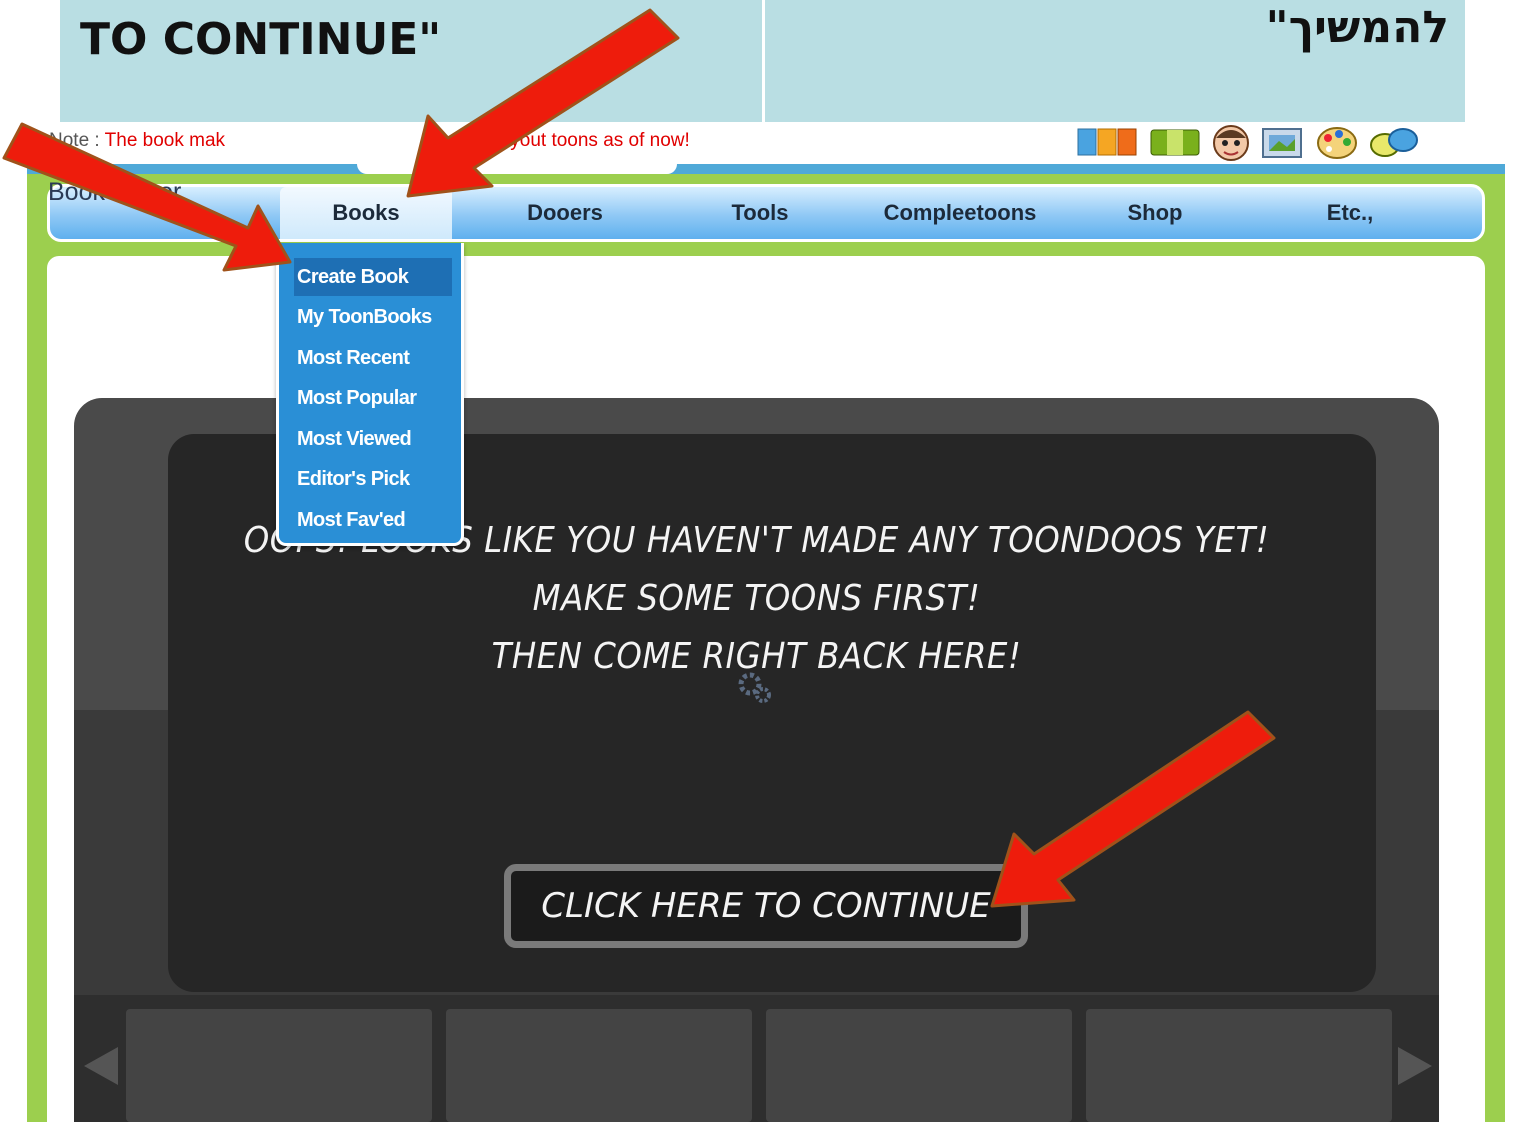  What do you see at coordinates (1357, 27) in the screenshot?
I see `banner-text-hebrew: להמשיך"` at bounding box center [1357, 27].